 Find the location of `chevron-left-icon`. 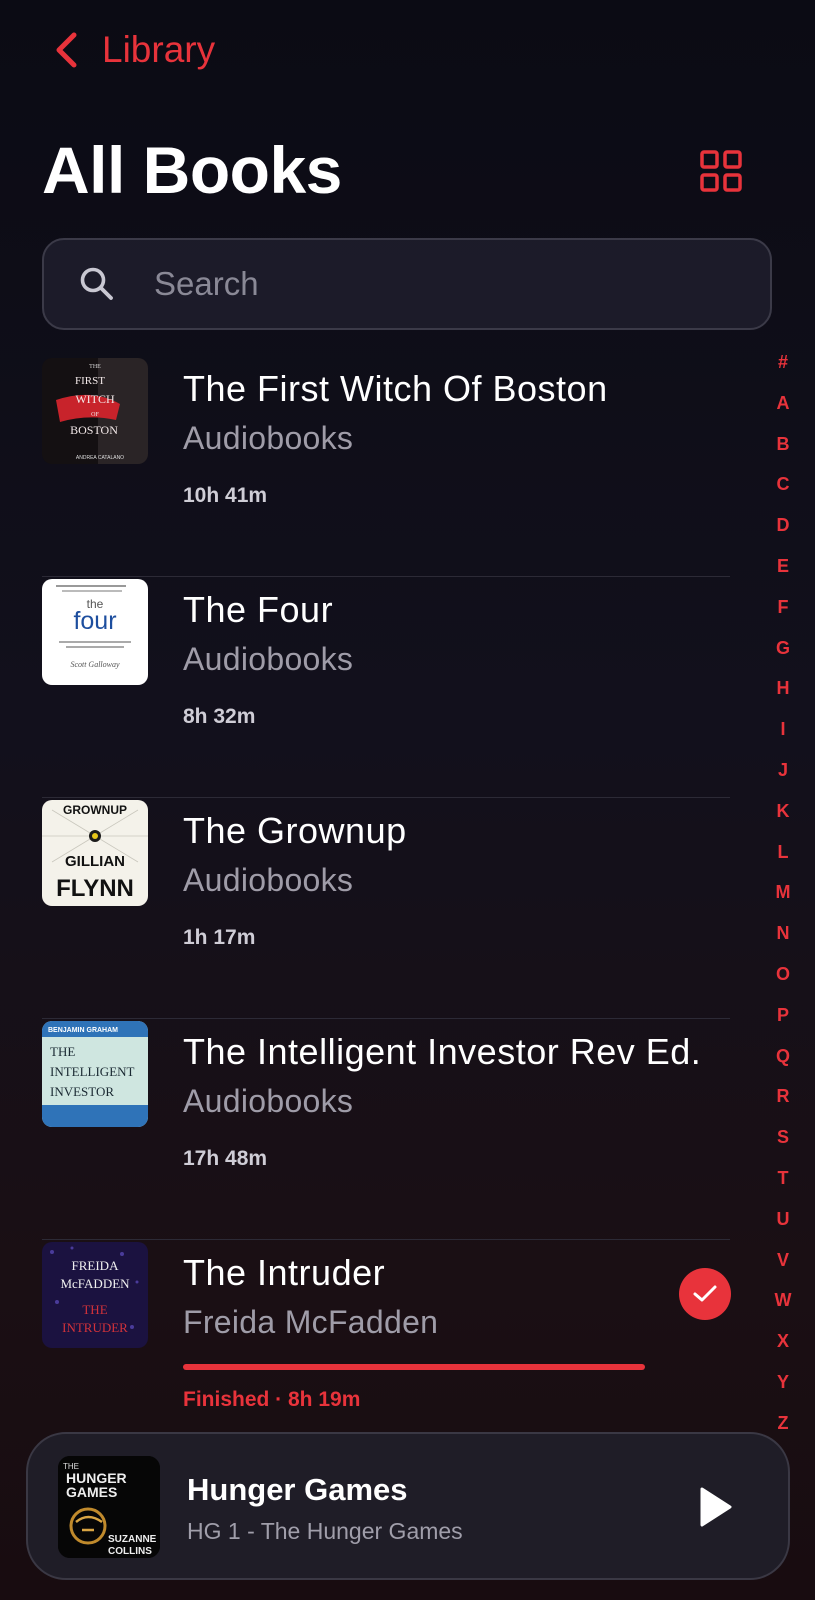

chevron-left-icon is located at coordinates (71, 50).